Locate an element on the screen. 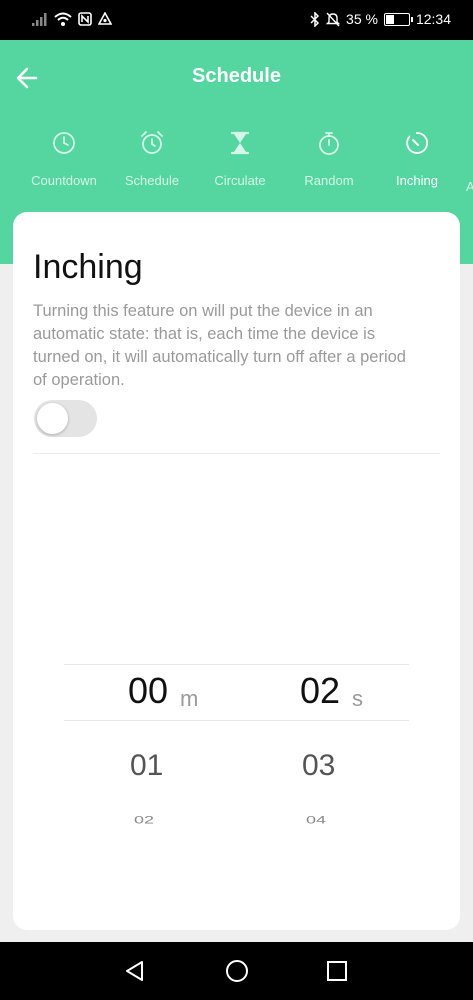 The image size is (473, 1000). back-triangle-icon is located at coordinates (135, 971).